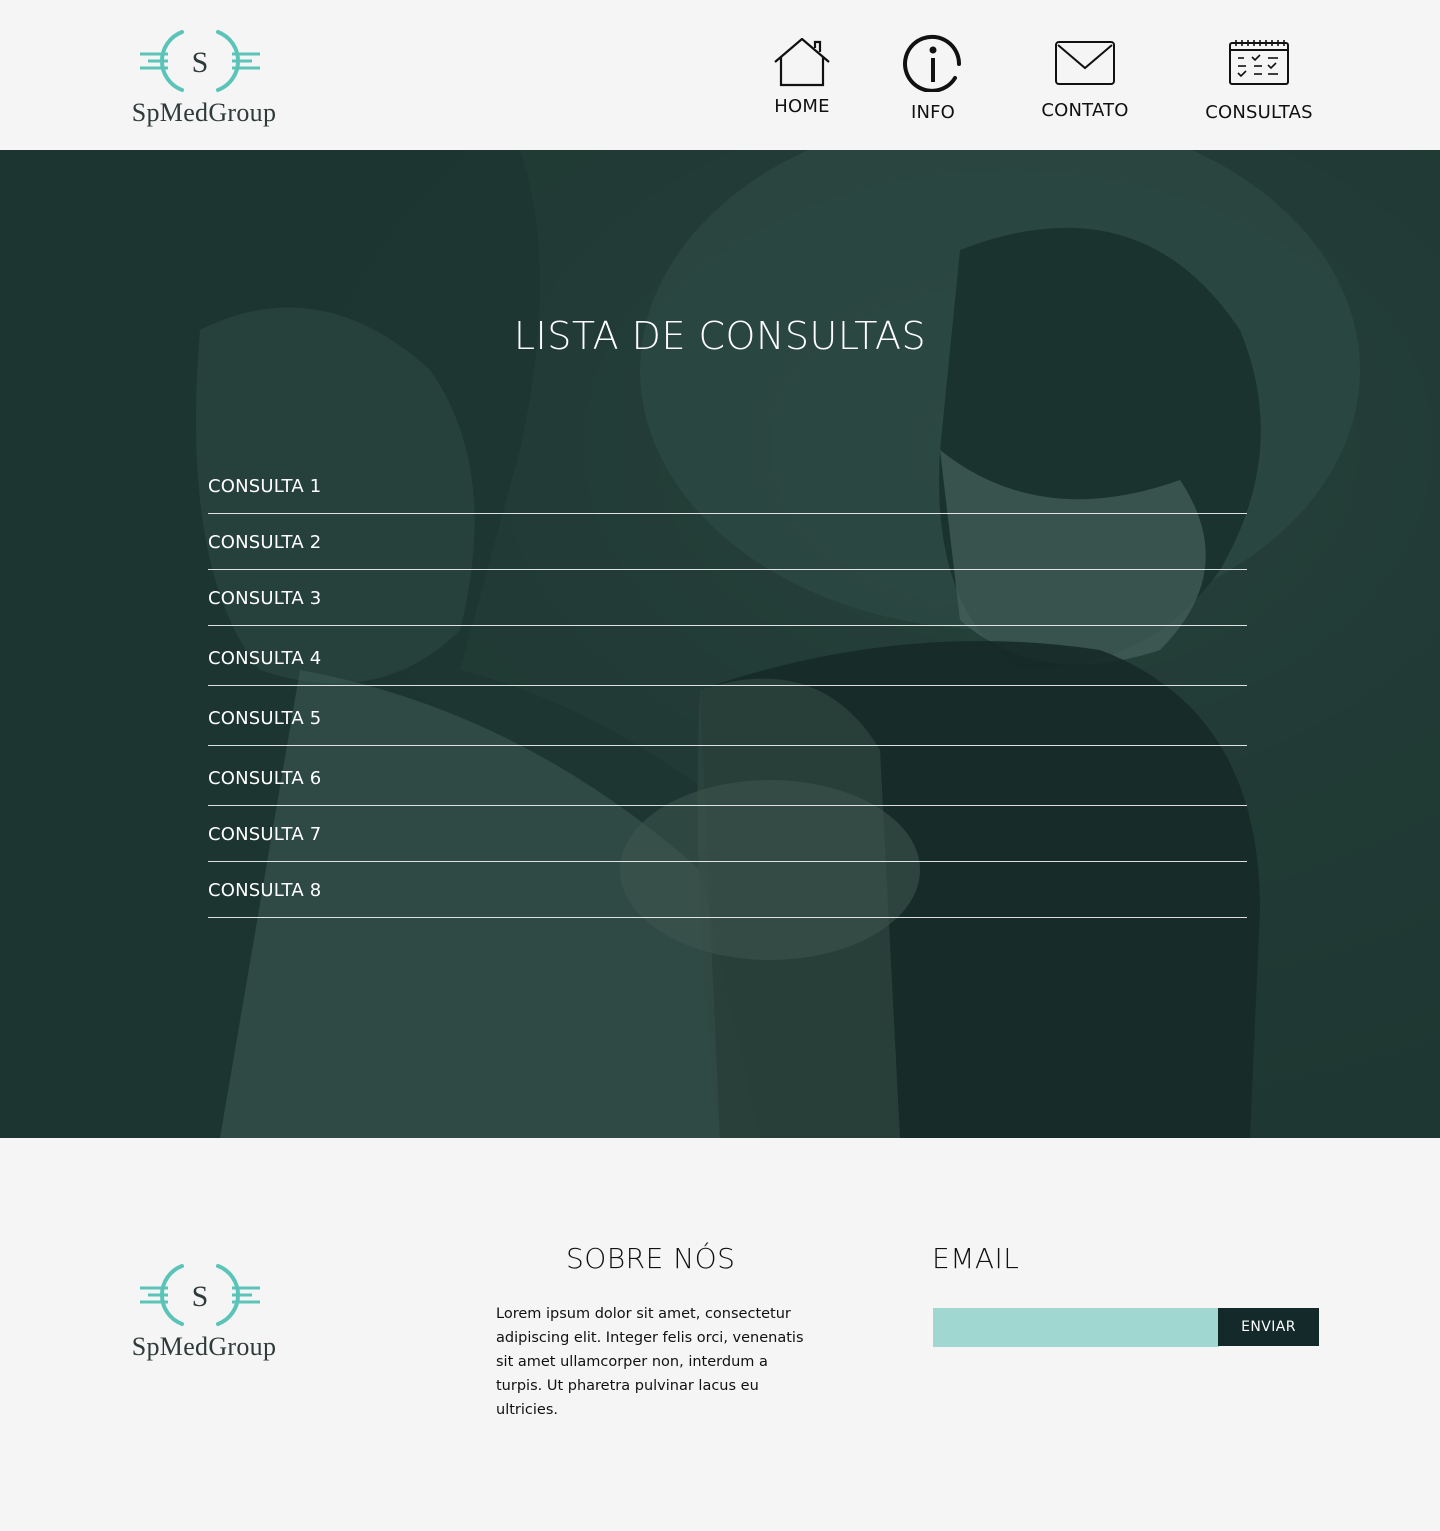 This screenshot has height=1531, width=1440. Describe the element at coordinates (1085, 110) in the screenshot. I see `nav-label-contato: CONTATO` at that location.